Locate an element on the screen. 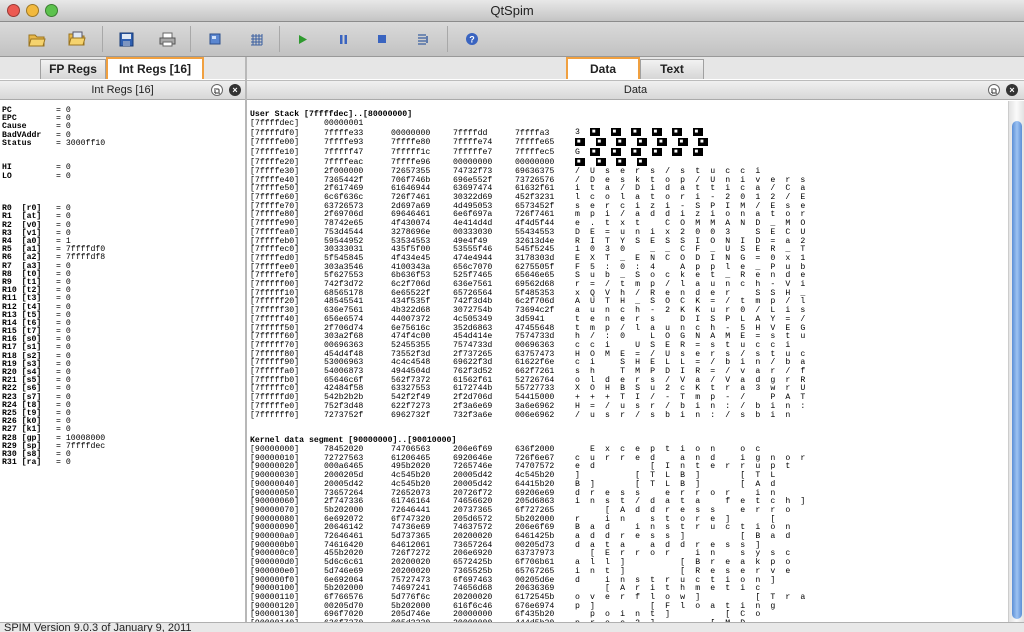 This screenshot has width=1024, height=632. vertical-scrollbar is located at coordinates (1016, 361).